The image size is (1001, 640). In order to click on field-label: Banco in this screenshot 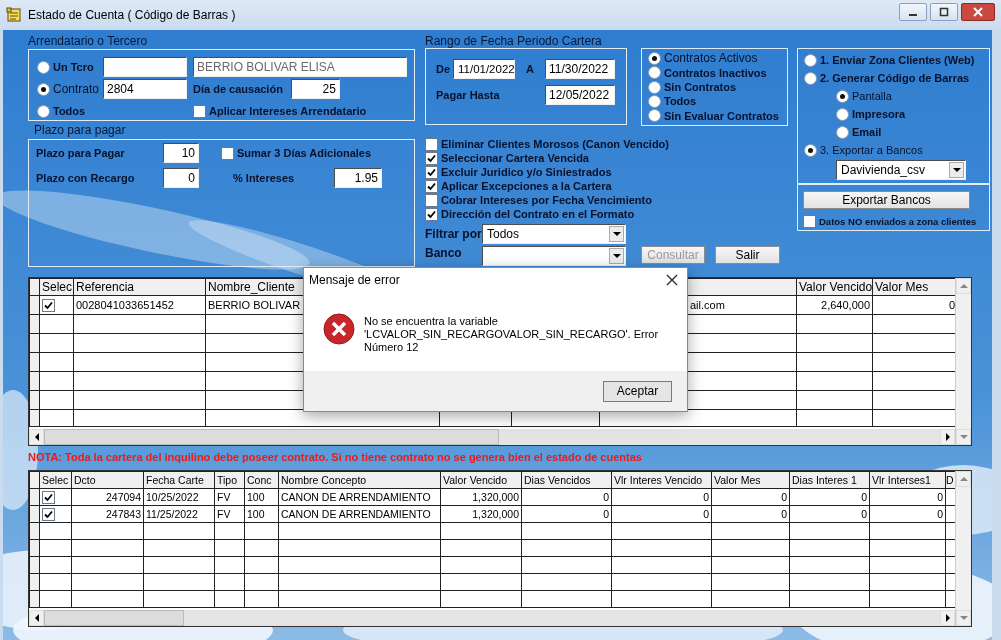, I will do `click(444, 253)`.